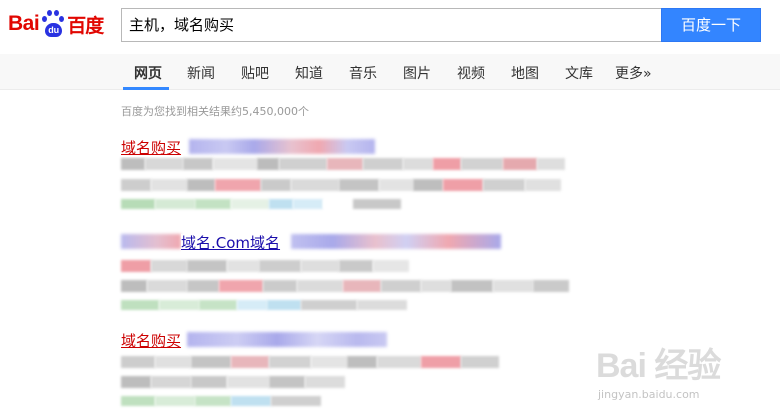 The width and height of the screenshot is (780, 416). I want to click on logo-paw-text: du, so click(54, 30).